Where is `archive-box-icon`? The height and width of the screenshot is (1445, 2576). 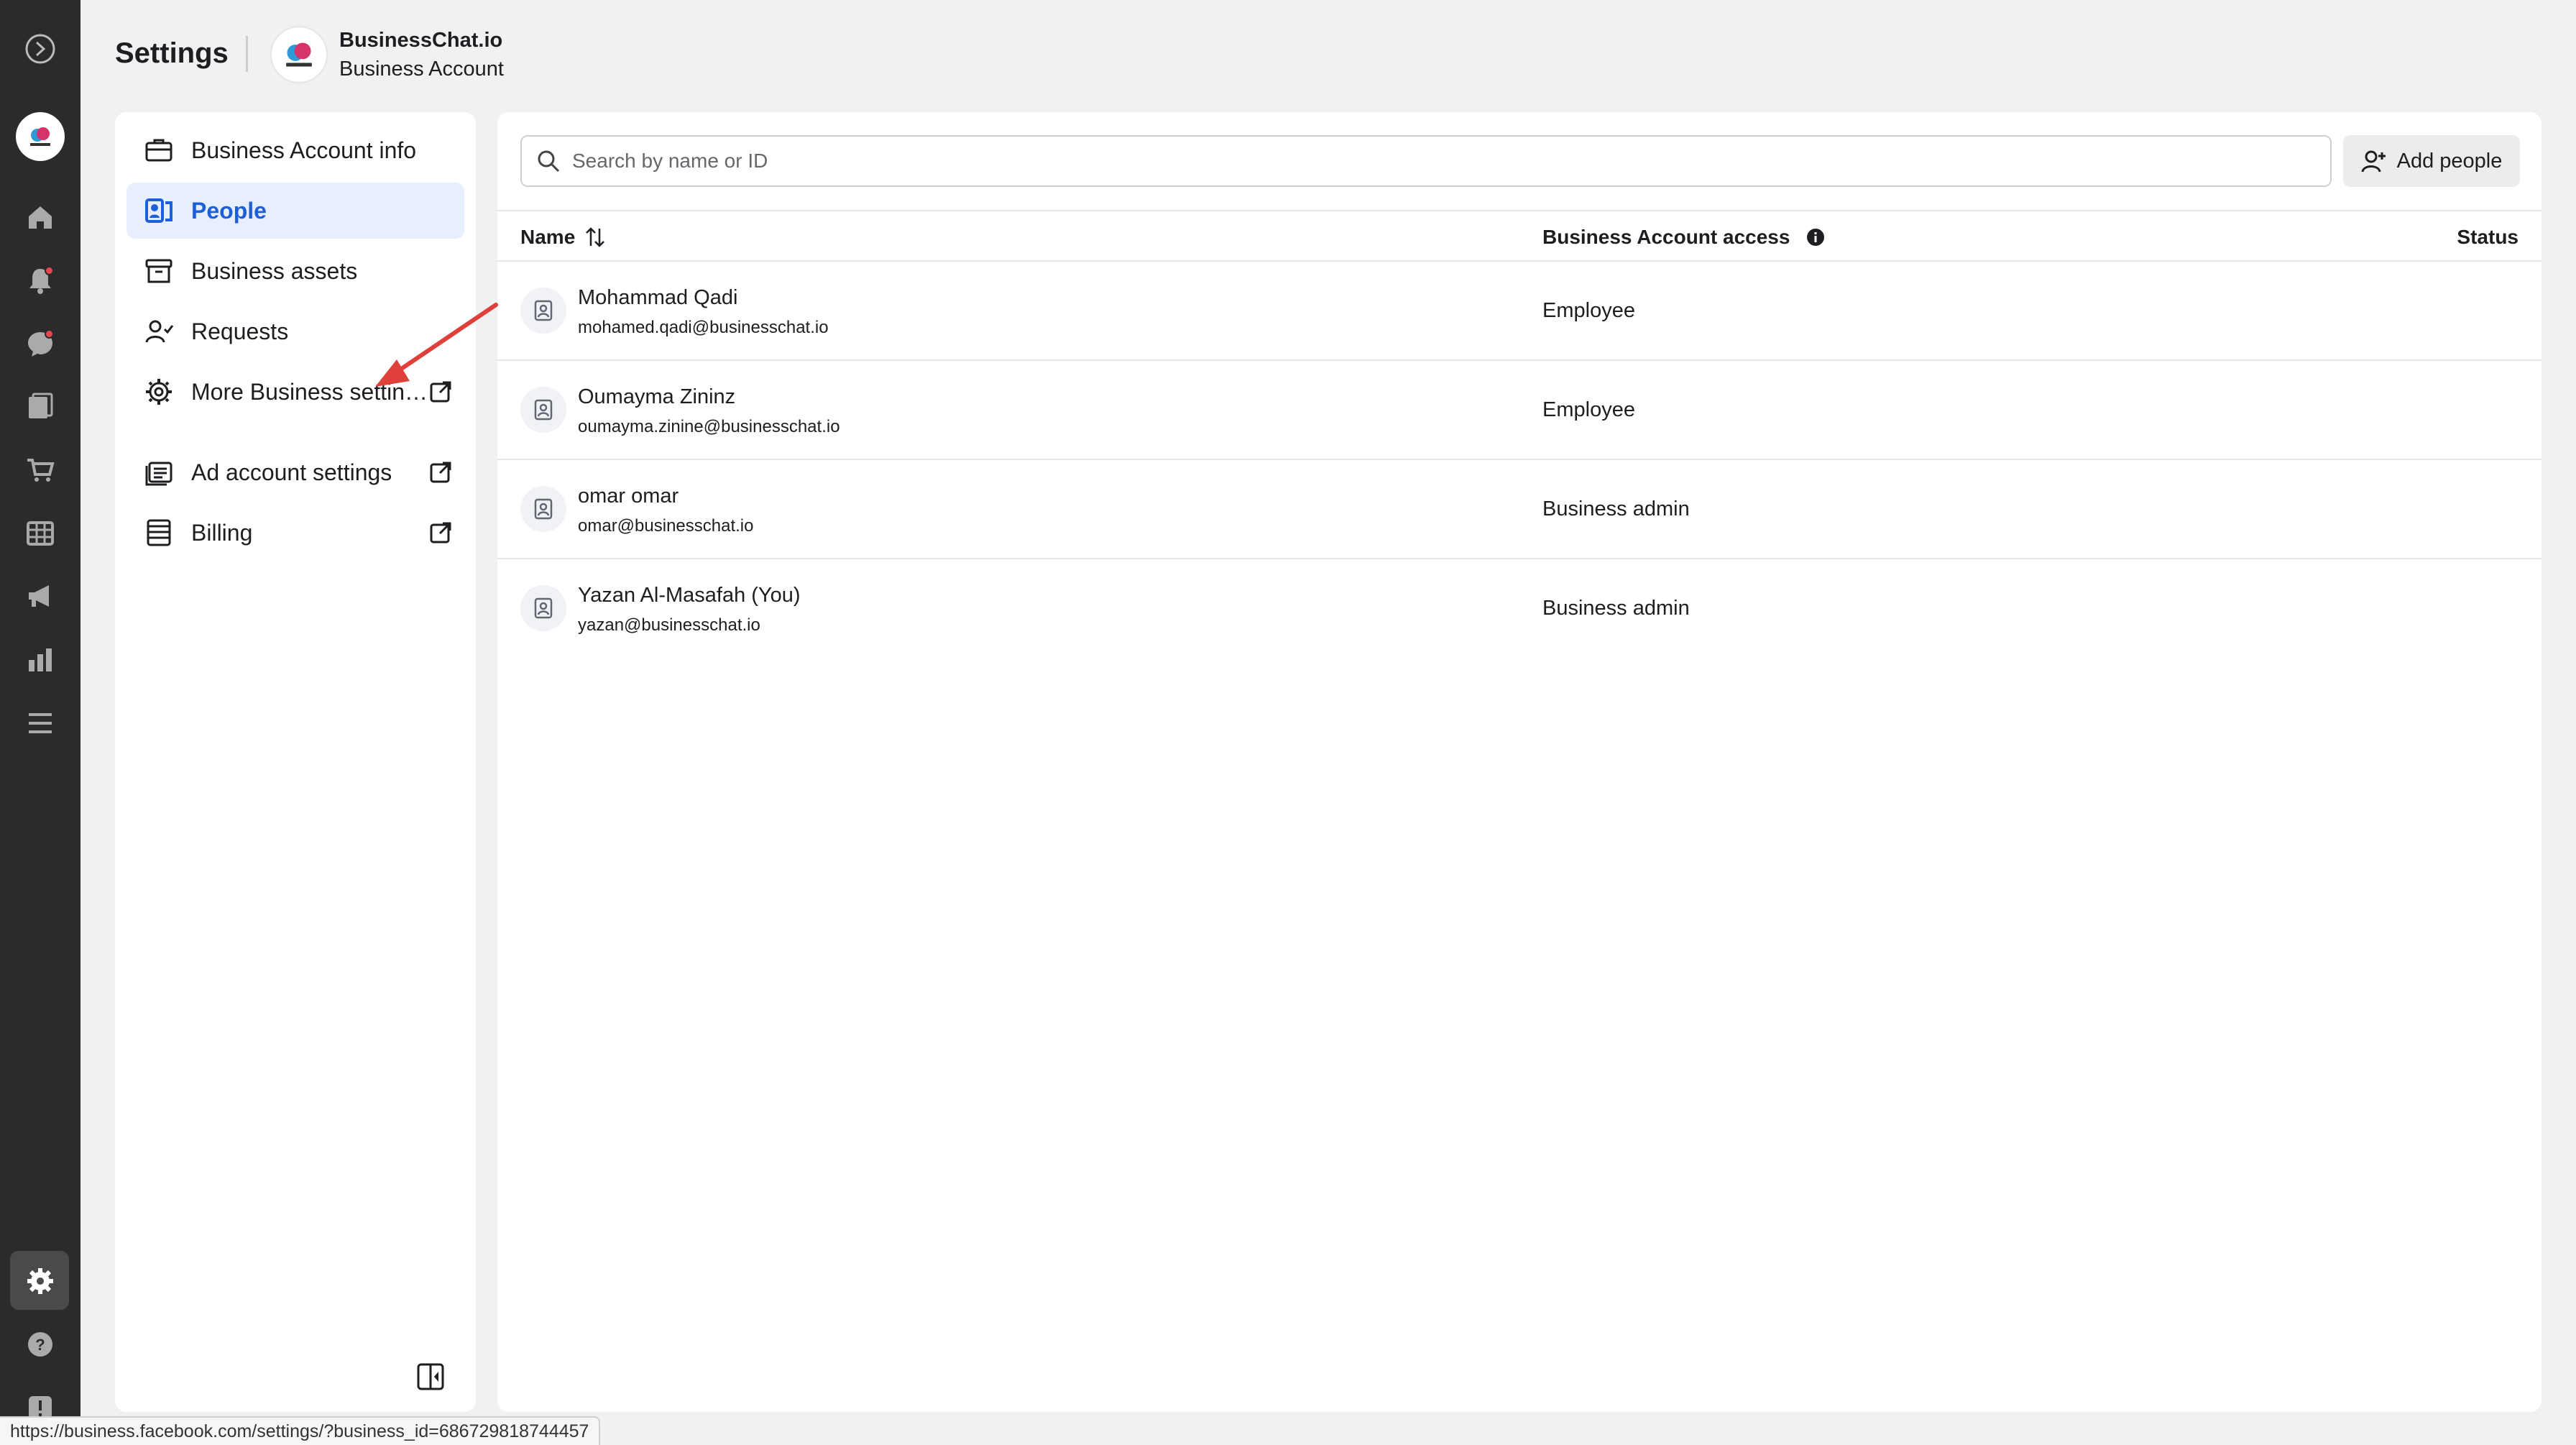
archive-box-icon is located at coordinates (158, 271).